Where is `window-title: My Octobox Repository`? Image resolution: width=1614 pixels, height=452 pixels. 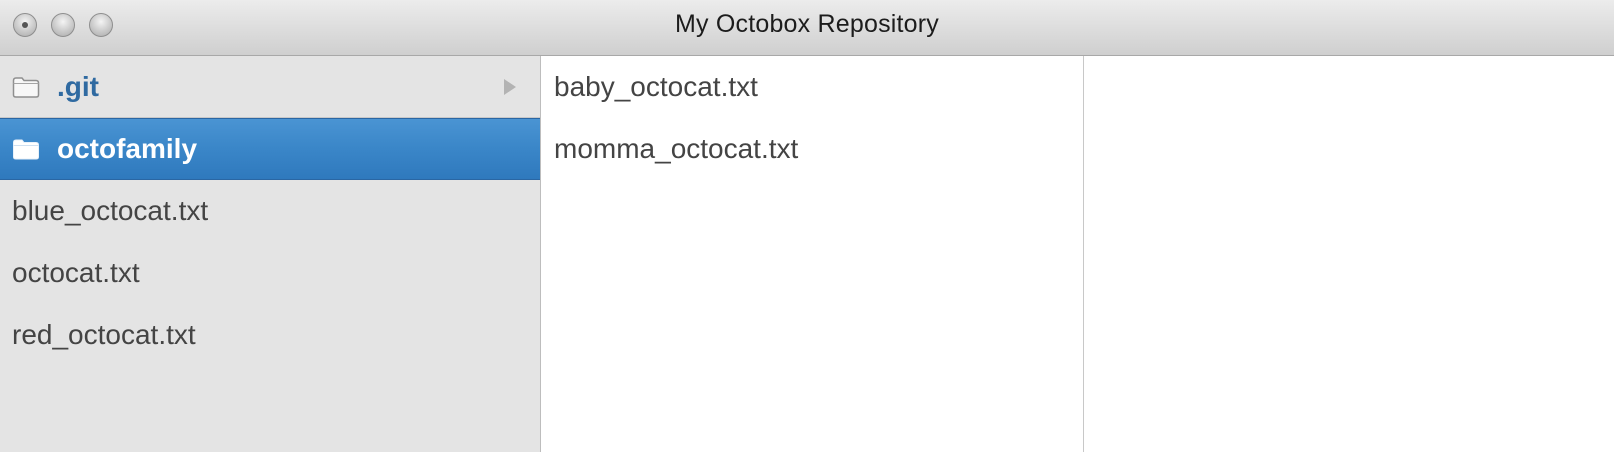
window-title: My Octobox Repository is located at coordinates (806, 24).